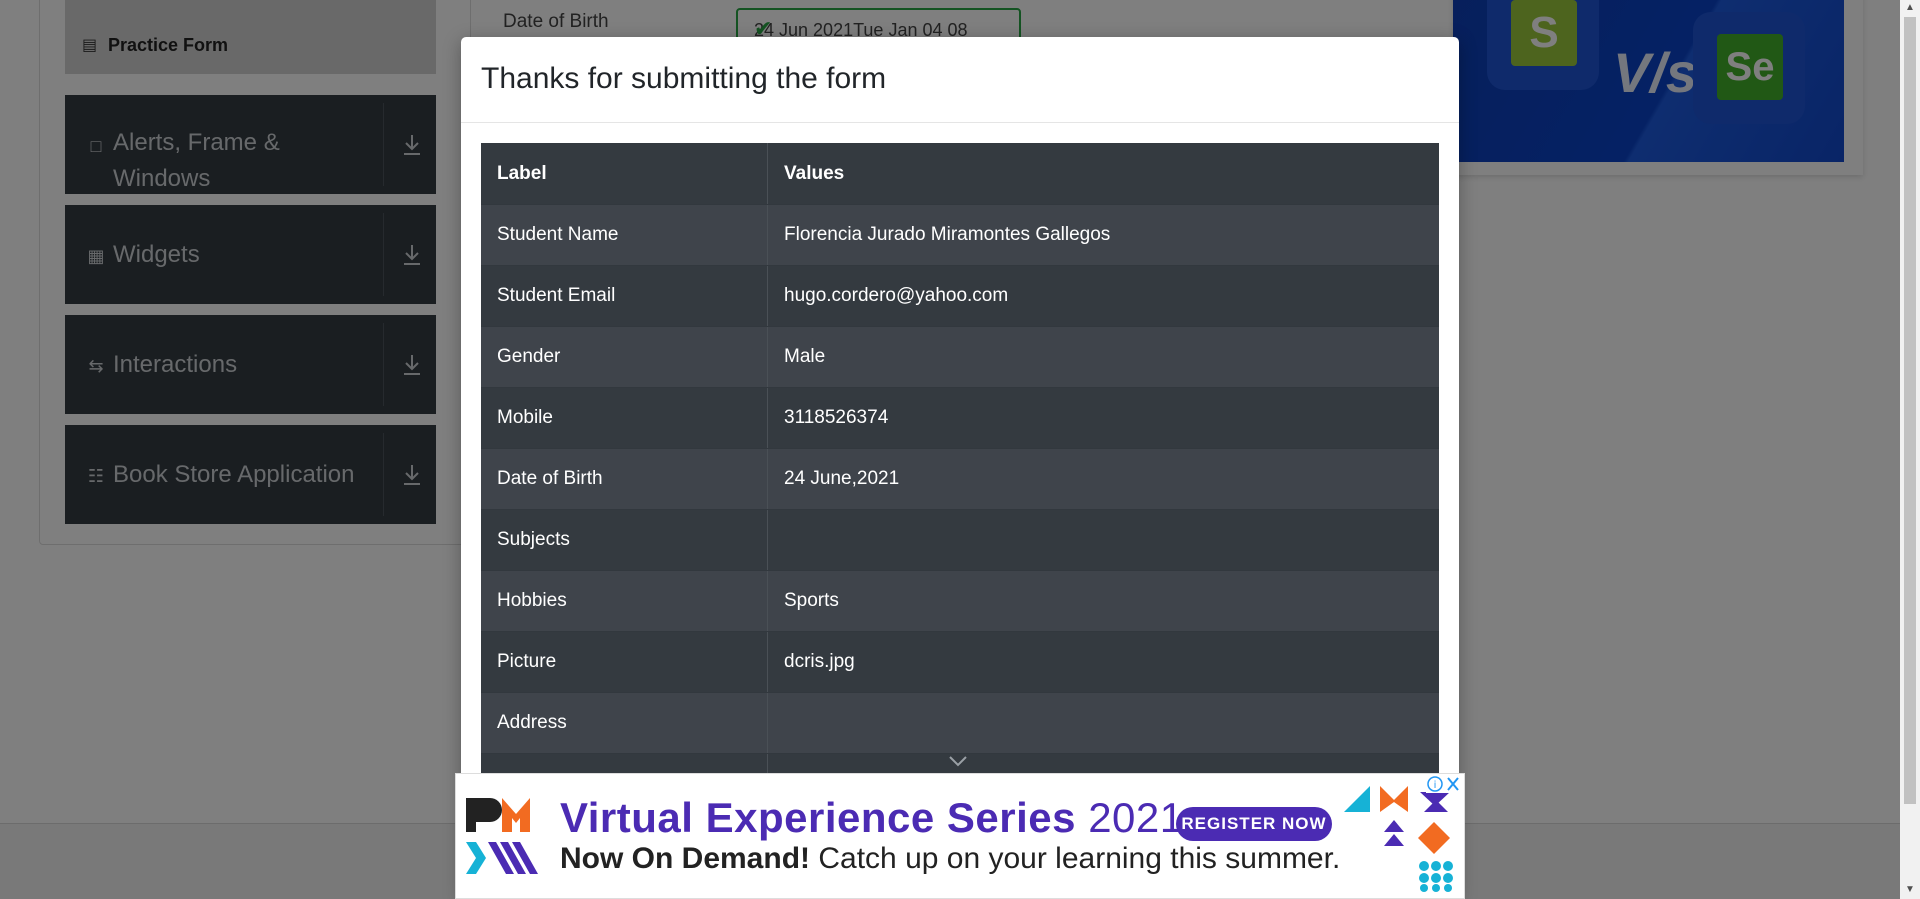 This screenshot has height=899, width=1920. What do you see at coordinates (1444, 784) in the screenshot?
I see `ad-close-icon: i` at bounding box center [1444, 784].